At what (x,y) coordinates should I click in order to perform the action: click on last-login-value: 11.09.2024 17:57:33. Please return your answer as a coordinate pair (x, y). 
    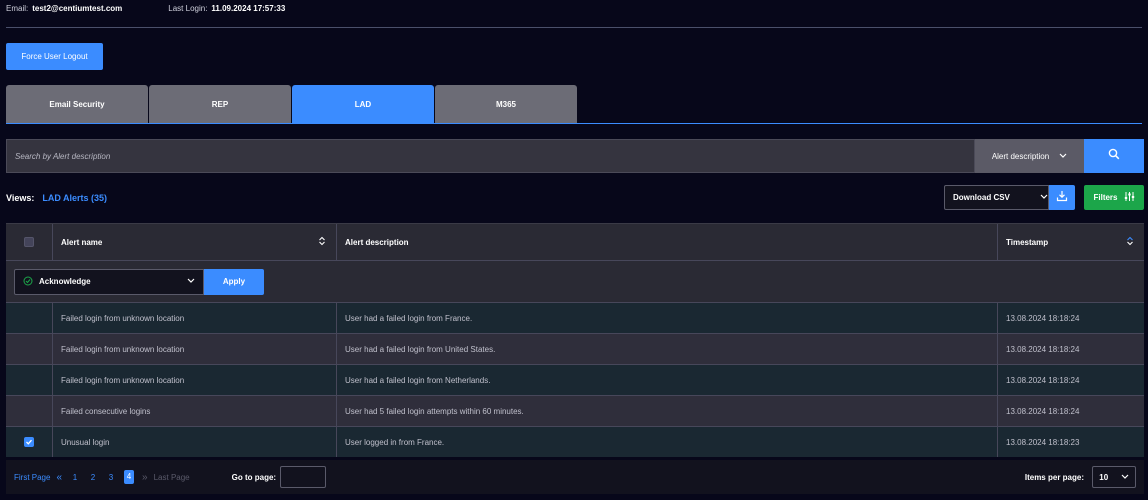
    Looking at the image, I should click on (248, 8).